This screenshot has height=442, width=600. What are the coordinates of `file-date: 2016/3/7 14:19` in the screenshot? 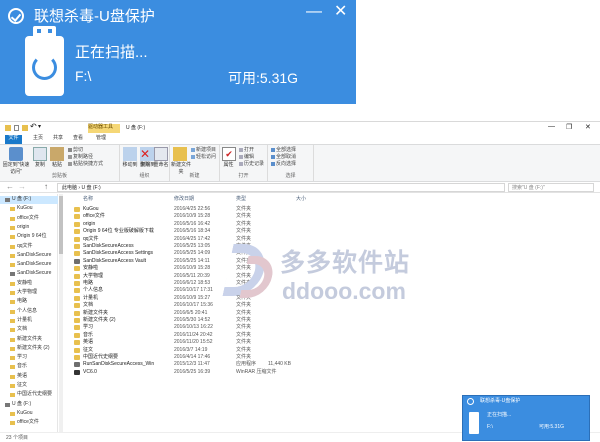 It's located at (191, 349).